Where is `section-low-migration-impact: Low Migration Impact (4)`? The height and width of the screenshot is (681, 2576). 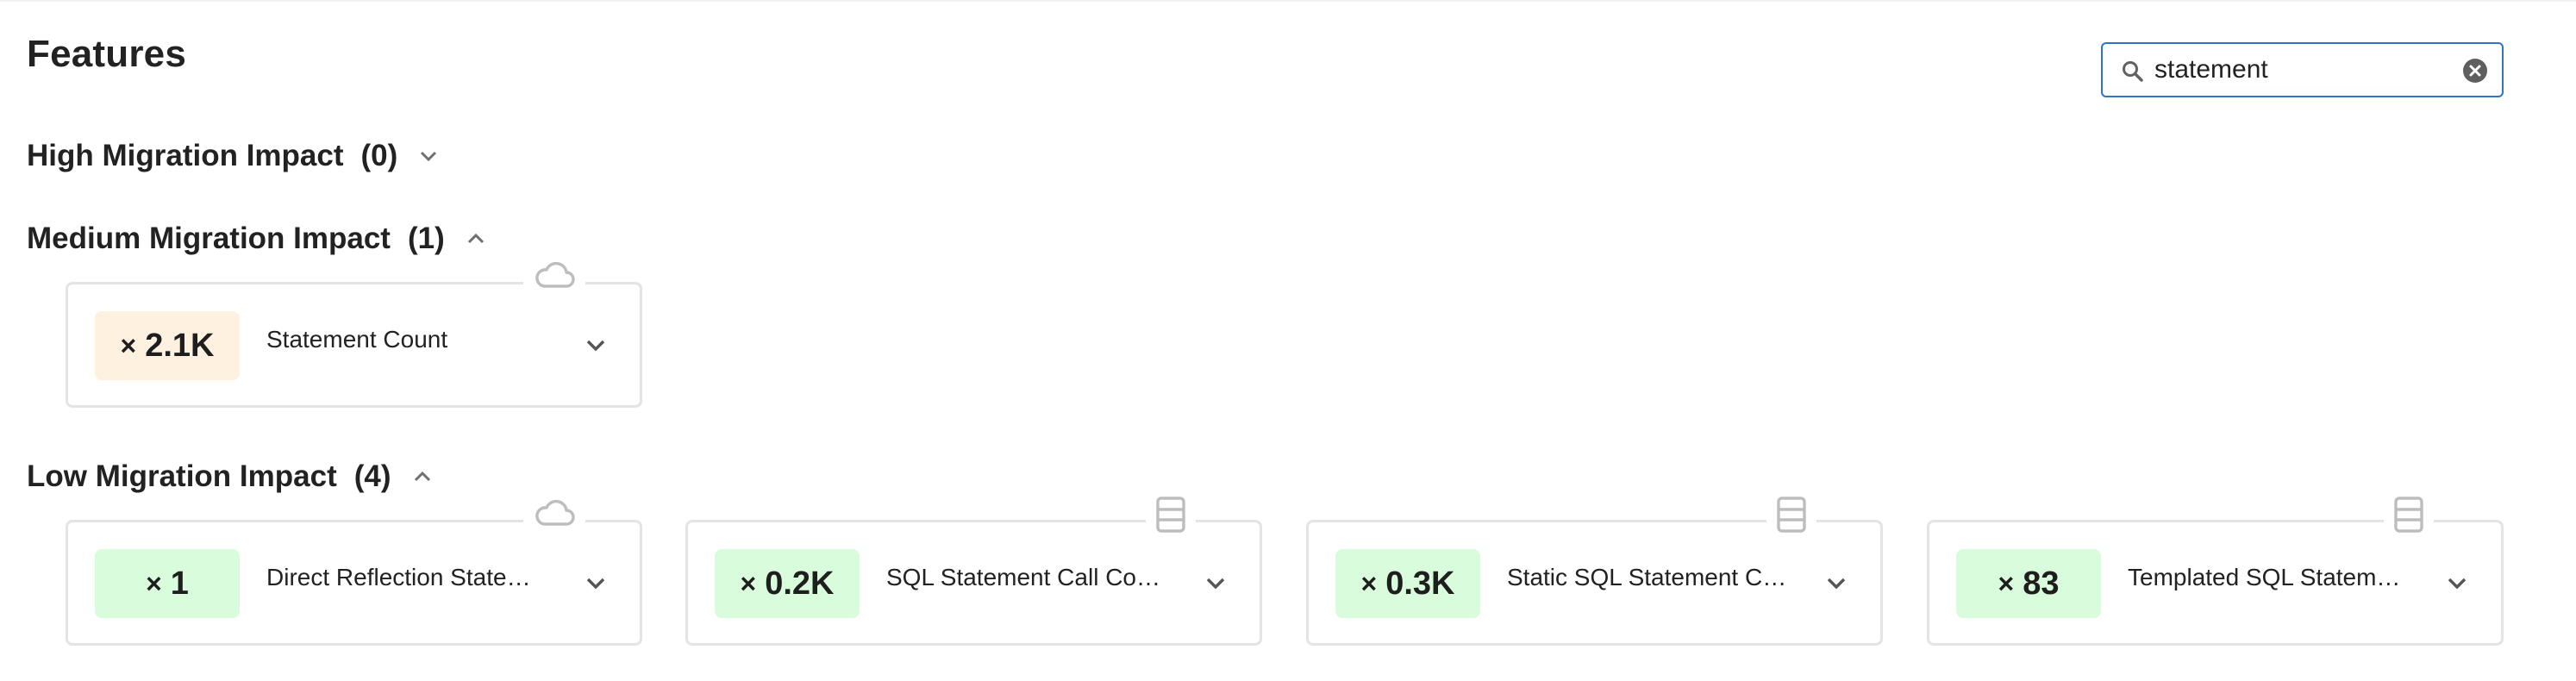
section-low-migration-impact: Low Migration Impact (4) is located at coordinates (230, 476).